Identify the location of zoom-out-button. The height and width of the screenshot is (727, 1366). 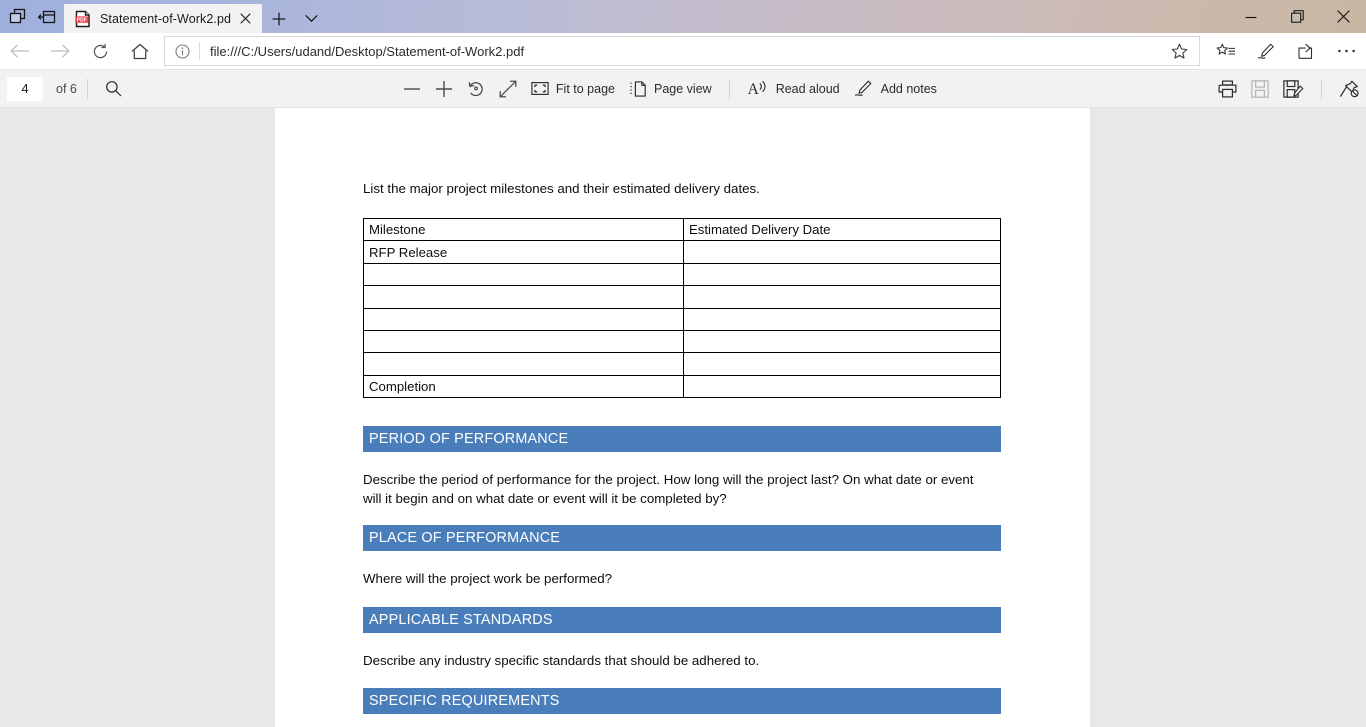
(412, 89).